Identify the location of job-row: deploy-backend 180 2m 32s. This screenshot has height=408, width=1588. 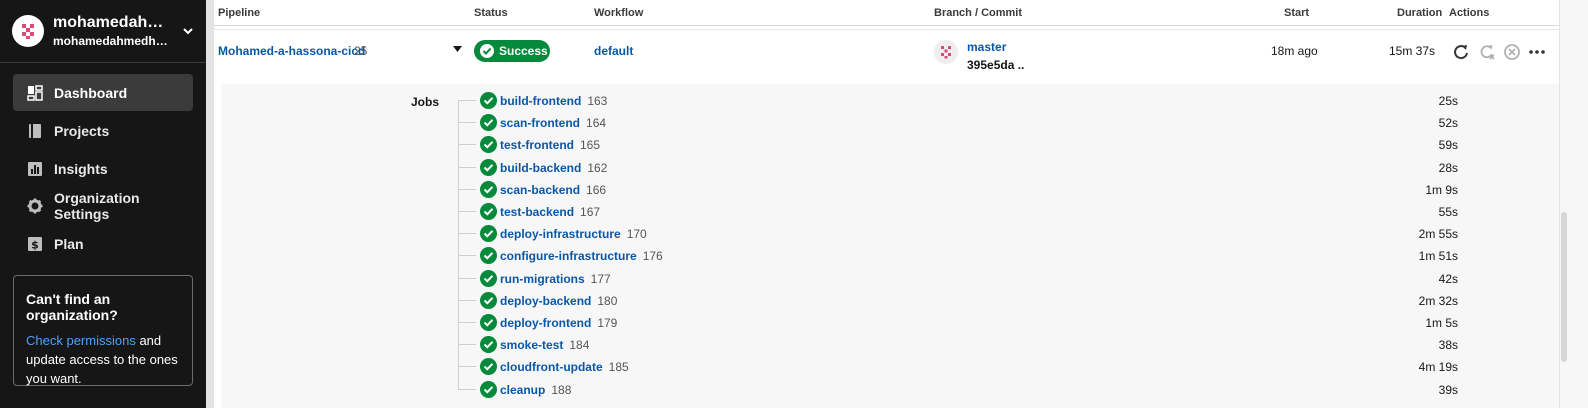
(958, 301).